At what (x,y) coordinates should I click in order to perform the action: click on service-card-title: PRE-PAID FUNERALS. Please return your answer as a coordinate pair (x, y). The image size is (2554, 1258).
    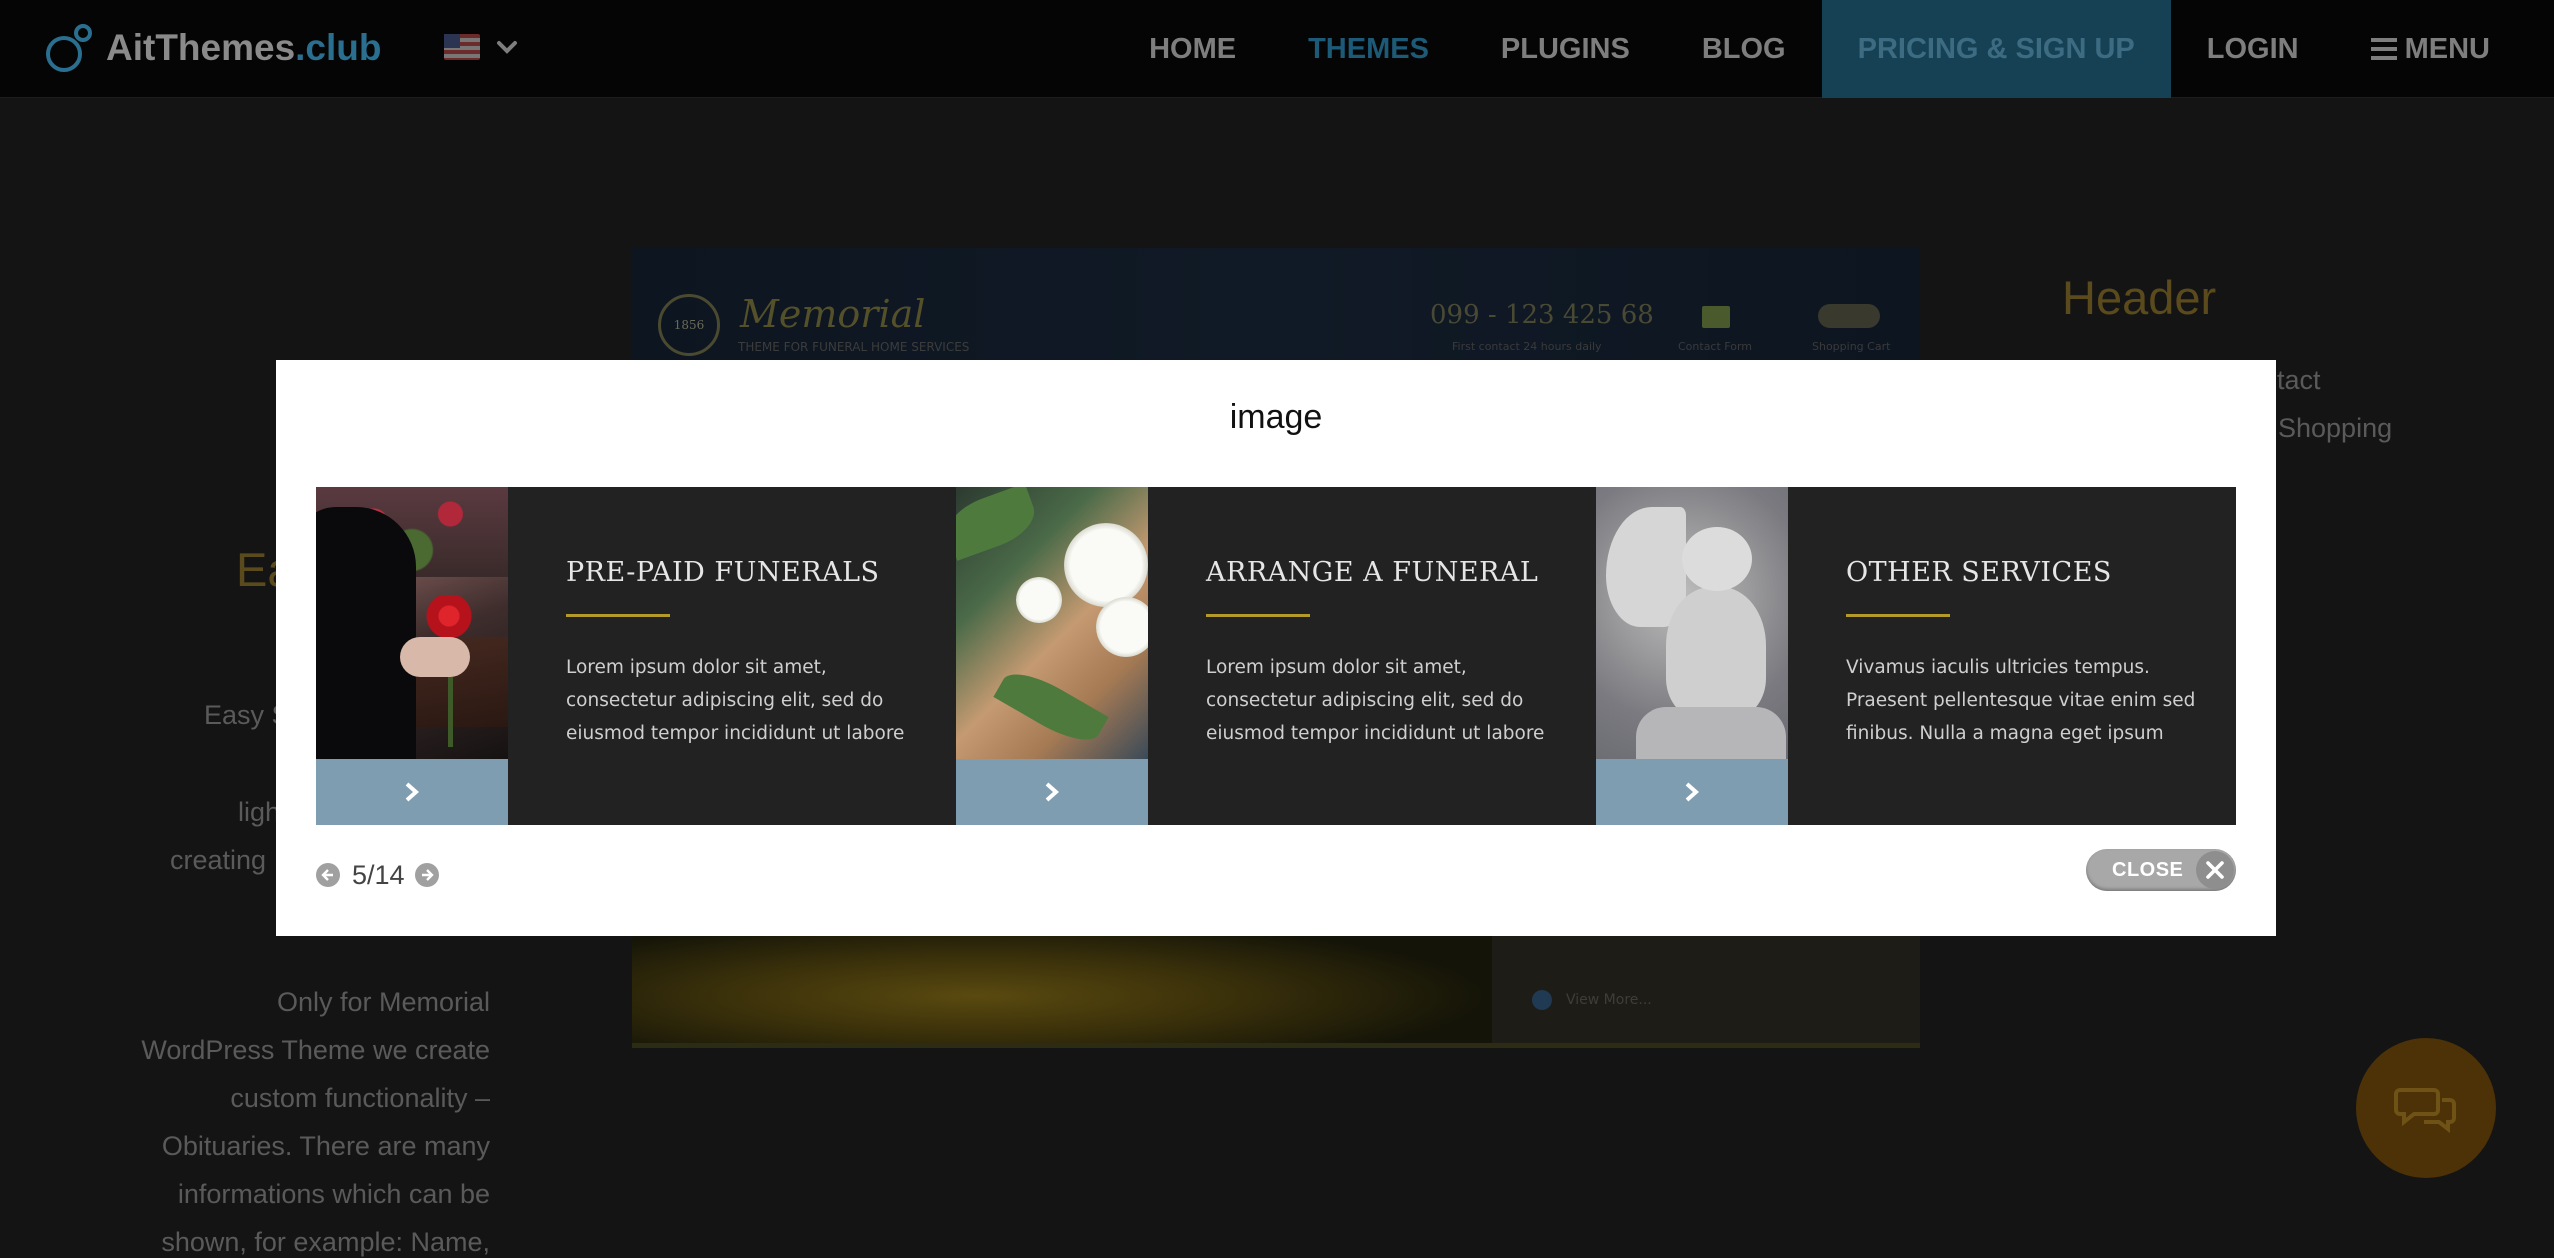
    Looking at the image, I should click on (723, 572).